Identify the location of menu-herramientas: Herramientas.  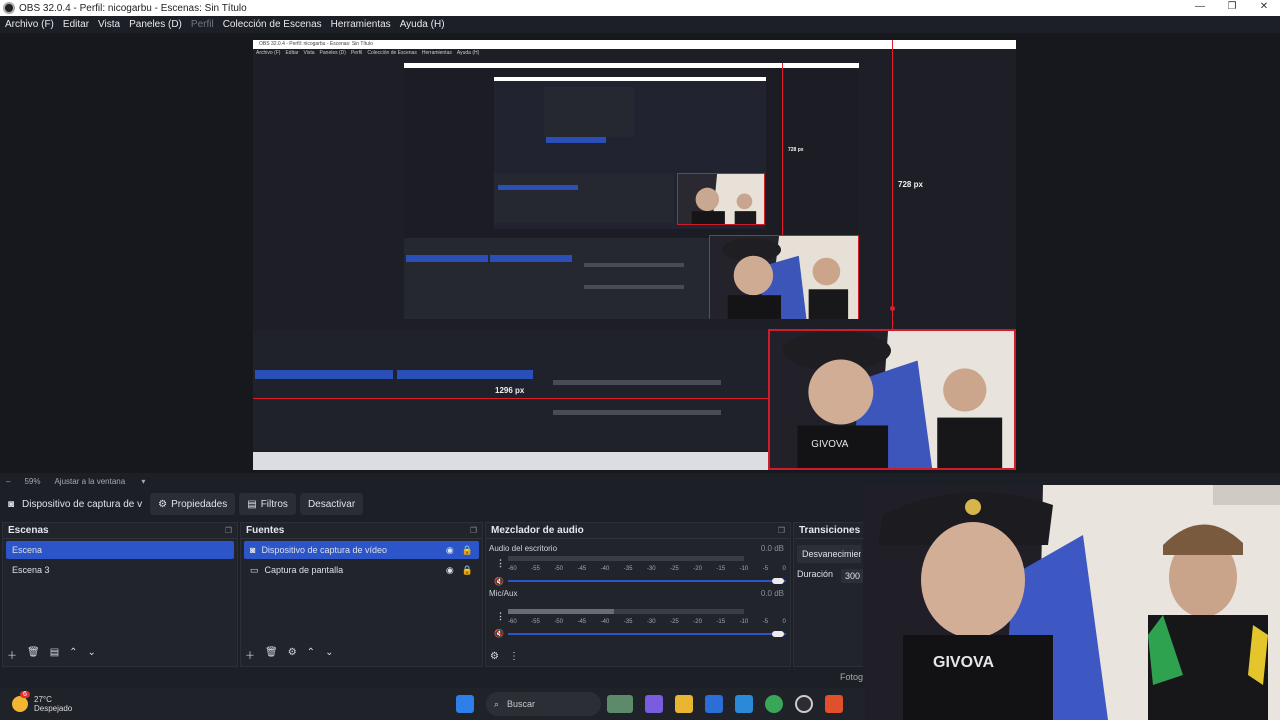
(361, 24).